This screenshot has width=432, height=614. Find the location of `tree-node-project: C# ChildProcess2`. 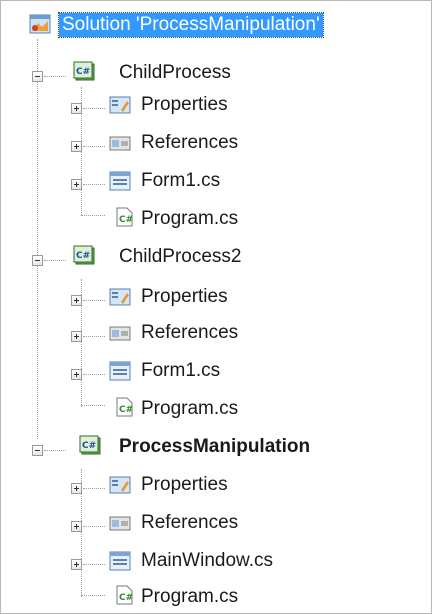

tree-node-project: C# ChildProcess2 is located at coordinates (216, 257).